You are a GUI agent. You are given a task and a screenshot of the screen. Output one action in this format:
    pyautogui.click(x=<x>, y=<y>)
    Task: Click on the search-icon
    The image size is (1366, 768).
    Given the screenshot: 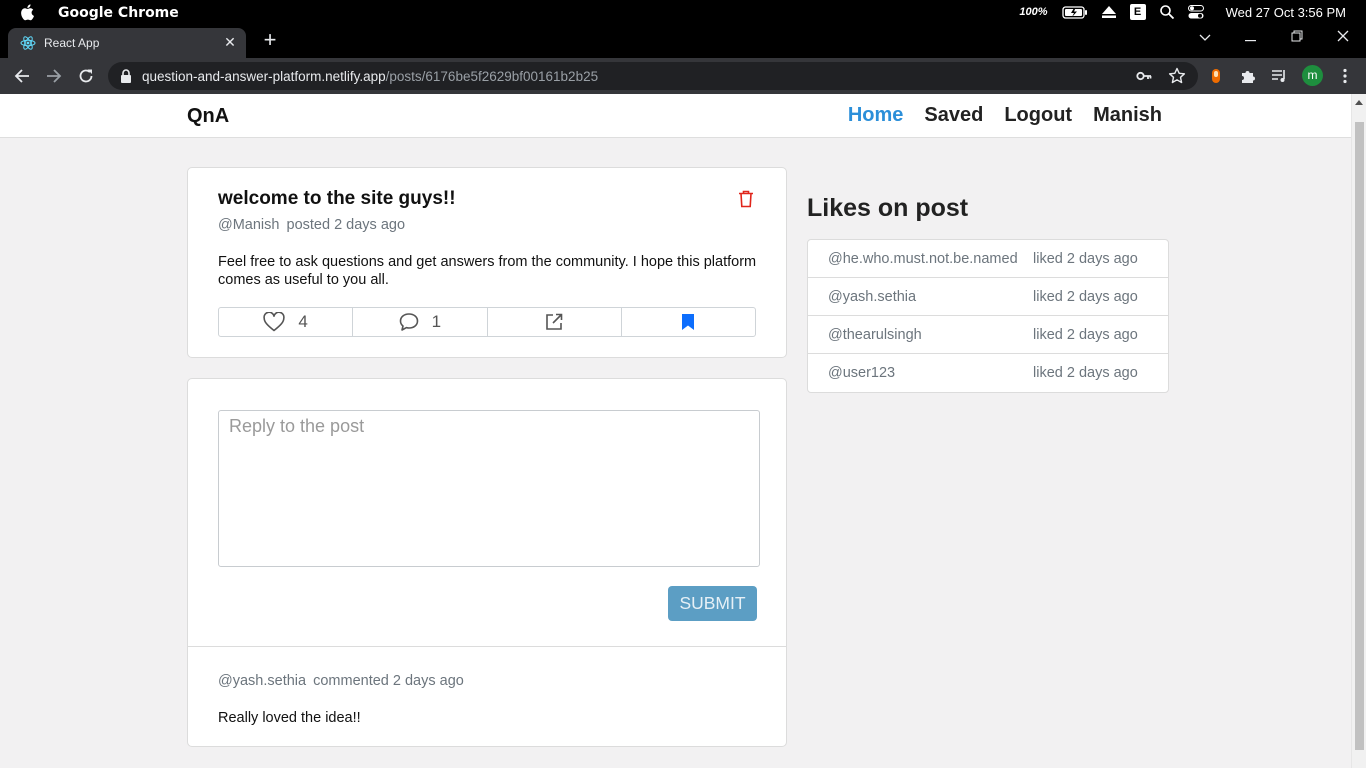 What is the action you would take?
    pyautogui.click(x=1166, y=12)
    